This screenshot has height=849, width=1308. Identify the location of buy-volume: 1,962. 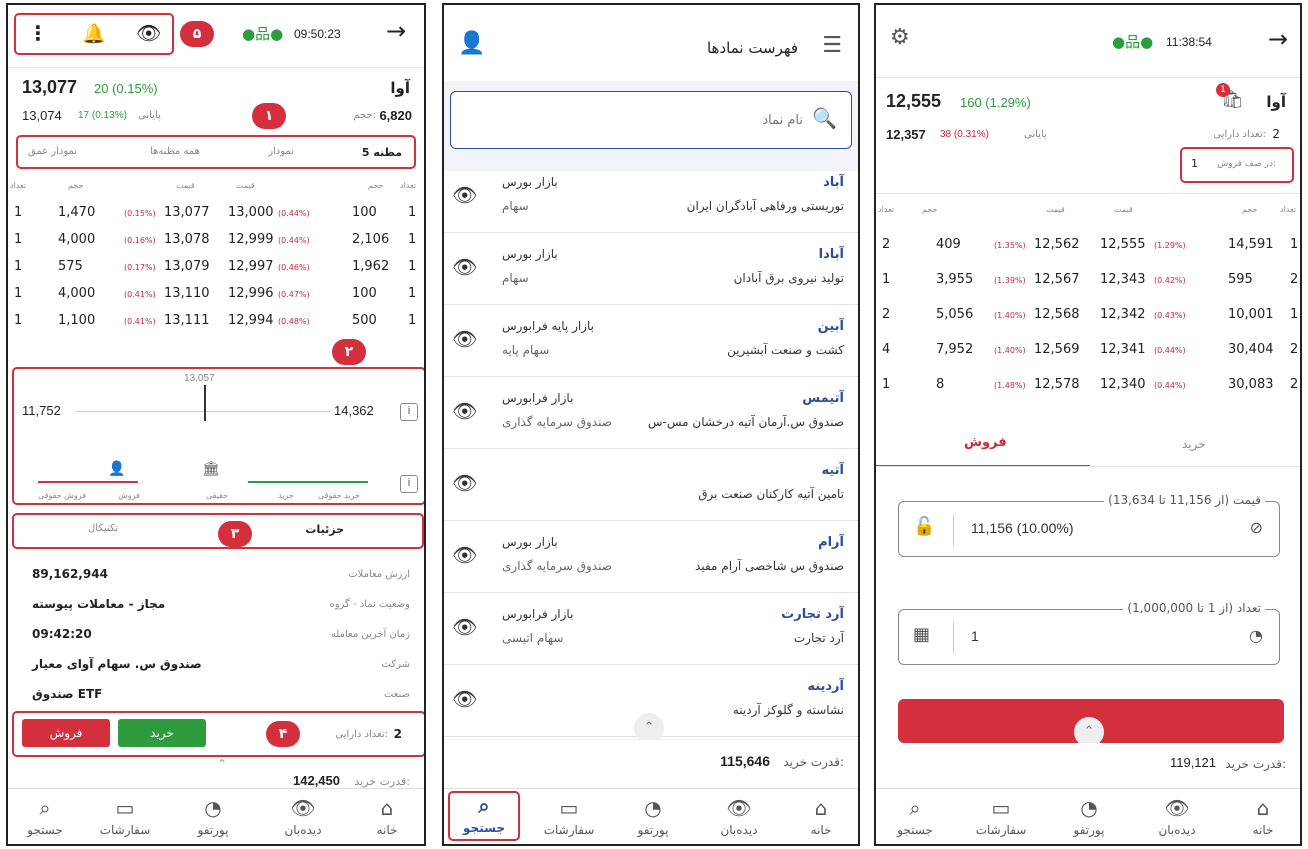
(371, 266).